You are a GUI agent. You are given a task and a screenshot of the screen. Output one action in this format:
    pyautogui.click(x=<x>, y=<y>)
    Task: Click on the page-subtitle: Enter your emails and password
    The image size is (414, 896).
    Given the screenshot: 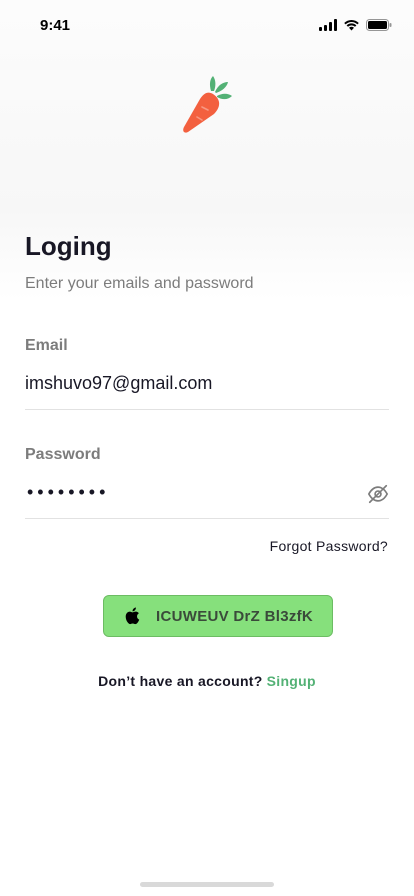 What is the action you would take?
    pyautogui.click(x=139, y=283)
    